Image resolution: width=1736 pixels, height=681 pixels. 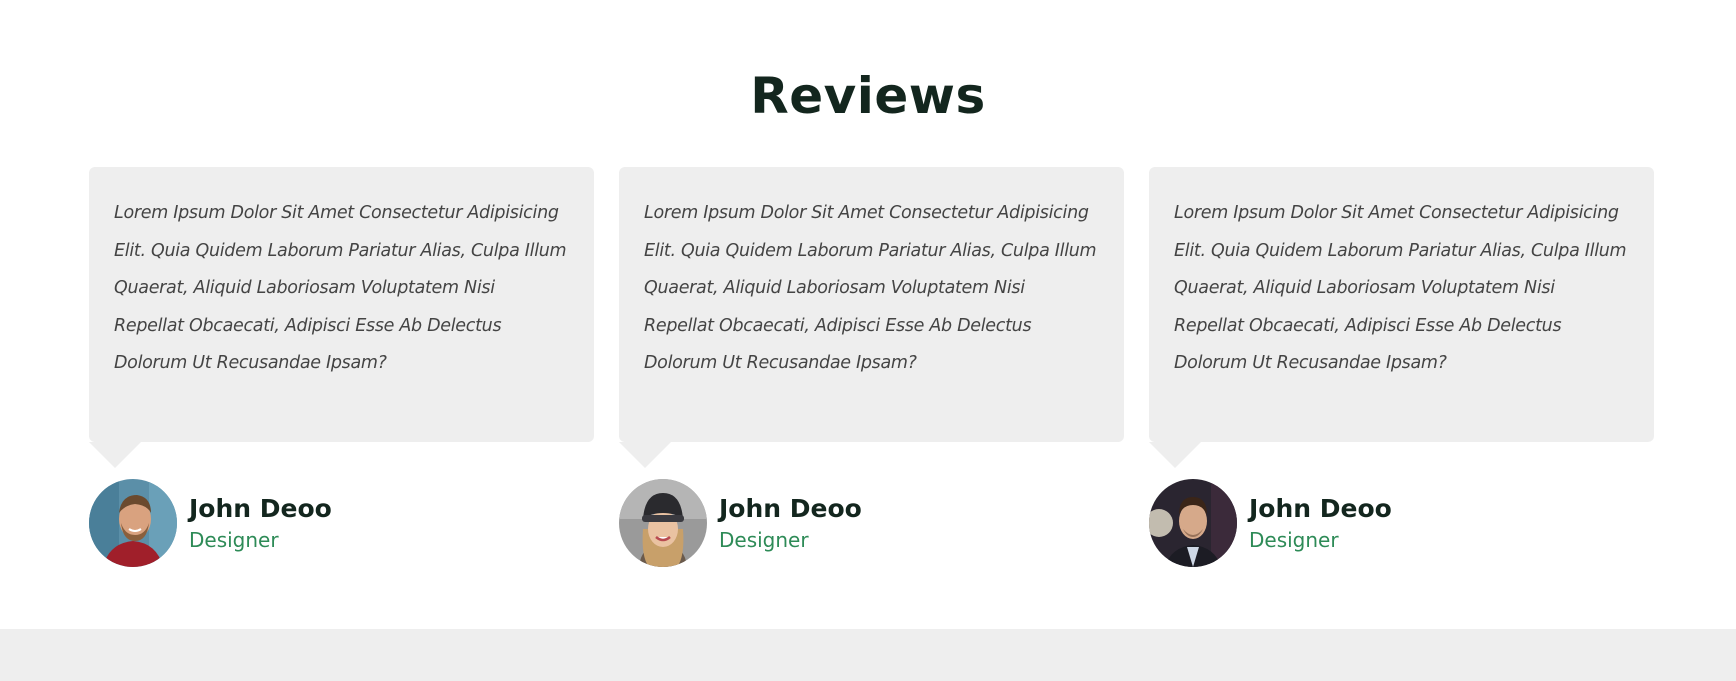 I want to click on section-title: Reviews, so click(x=868, y=96).